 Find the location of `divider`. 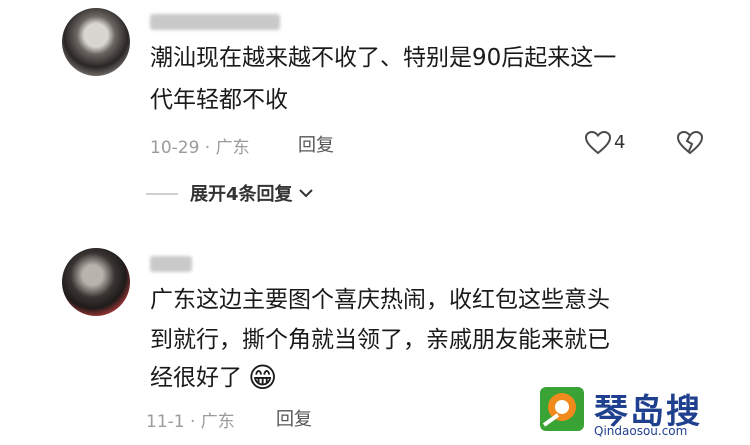

divider is located at coordinates (162, 194).